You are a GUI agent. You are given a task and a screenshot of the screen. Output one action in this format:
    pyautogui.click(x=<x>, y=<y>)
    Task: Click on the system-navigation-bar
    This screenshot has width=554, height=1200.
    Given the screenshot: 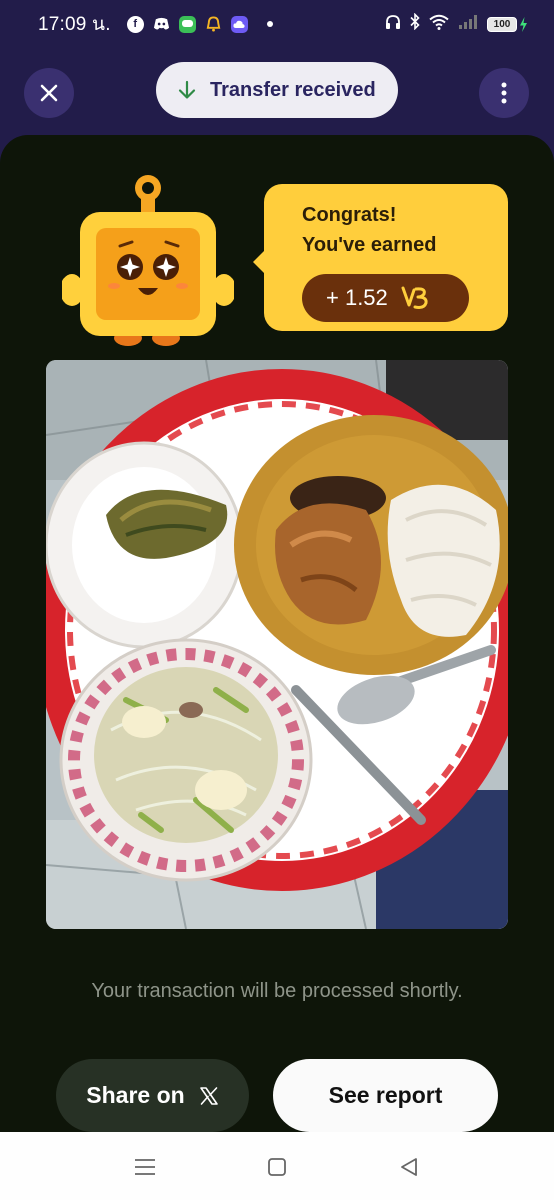 What is the action you would take?
    pyautogui.click(x=277, y=1166)
    